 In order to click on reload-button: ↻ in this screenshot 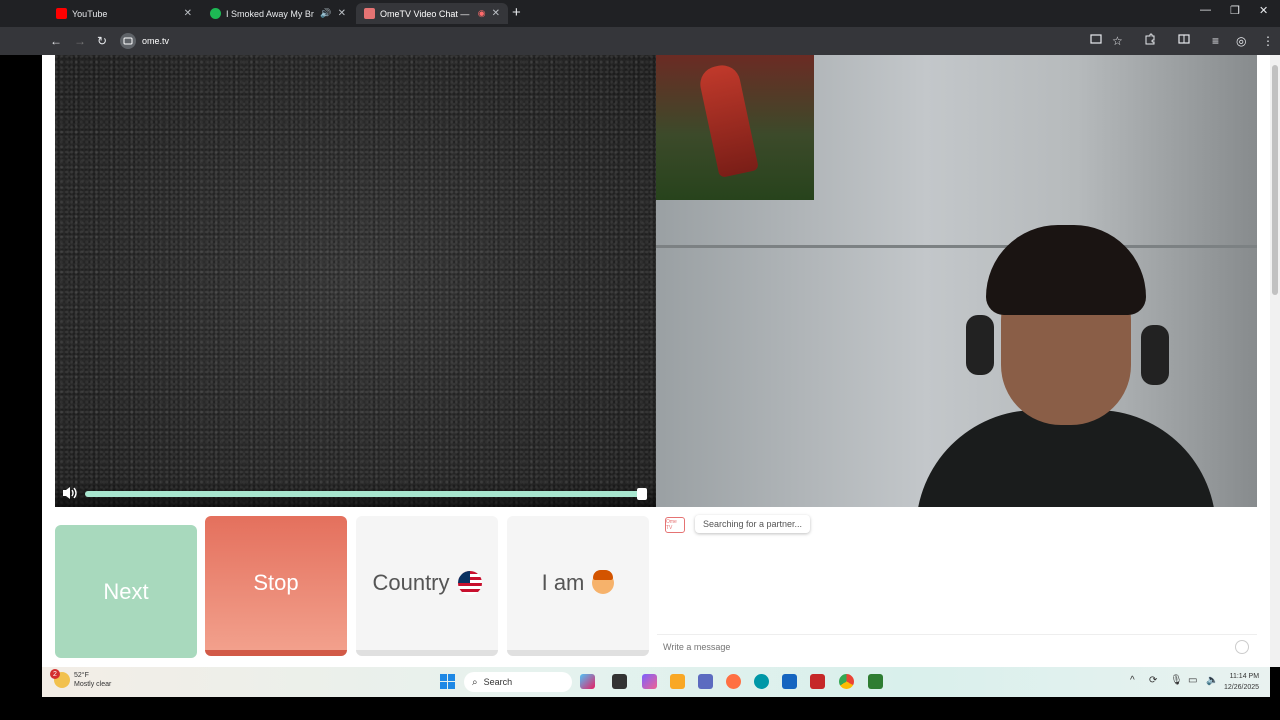, I will do `click(102, 41)`.